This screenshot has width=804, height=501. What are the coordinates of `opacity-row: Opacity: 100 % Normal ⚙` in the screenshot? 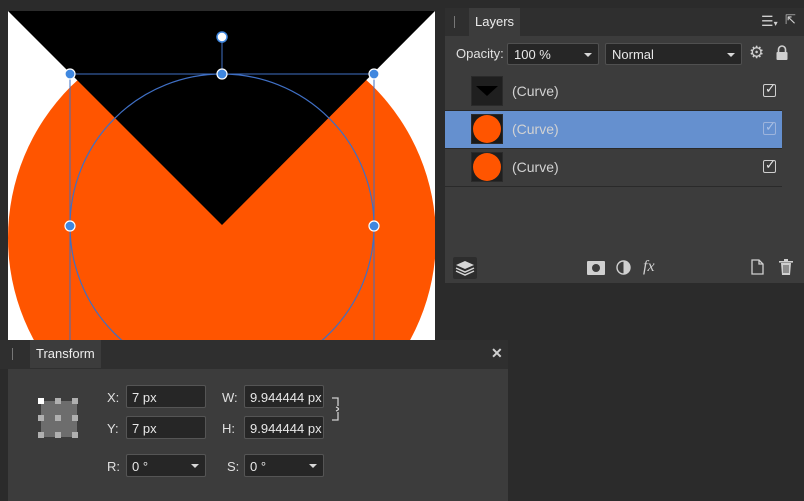 It's located at (624, 55).